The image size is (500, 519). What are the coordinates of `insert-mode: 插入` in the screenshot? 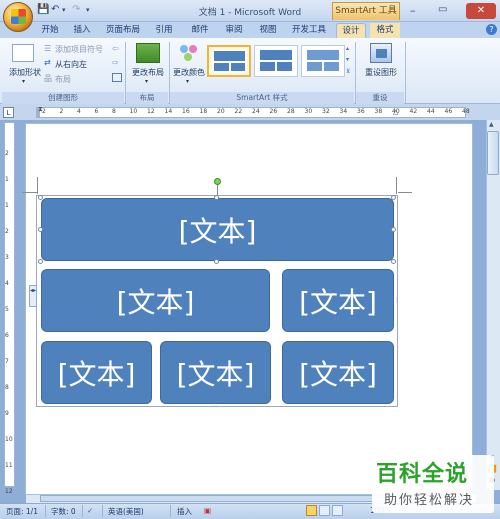 It's located at (184, 511).